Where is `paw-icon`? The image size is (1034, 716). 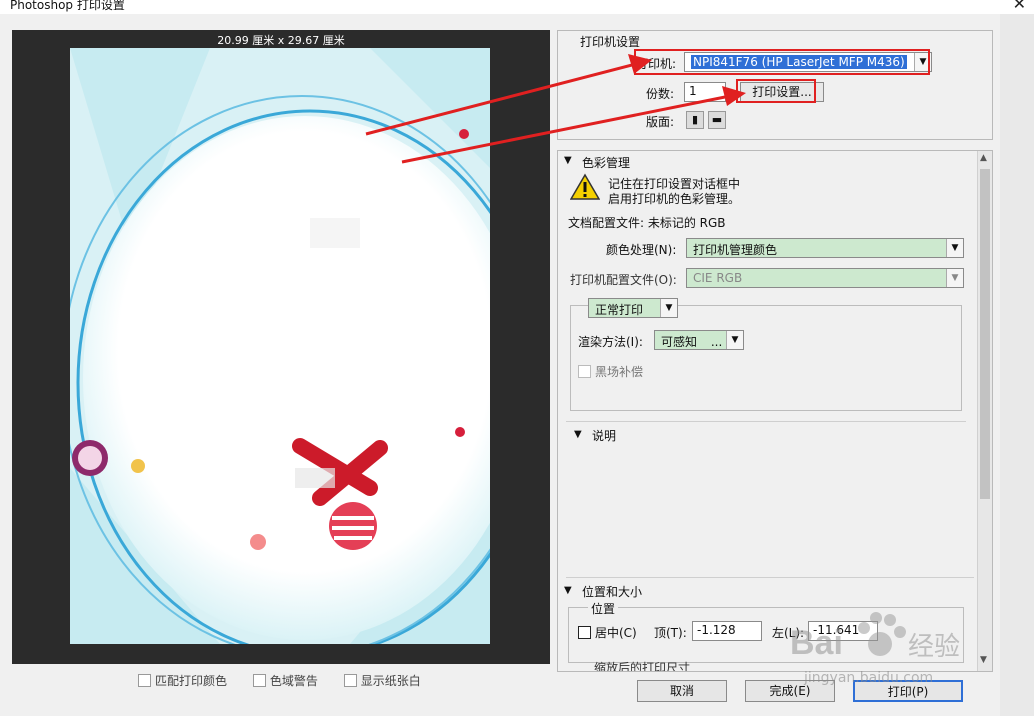 paw-icon is located at coordinates (882, 634).